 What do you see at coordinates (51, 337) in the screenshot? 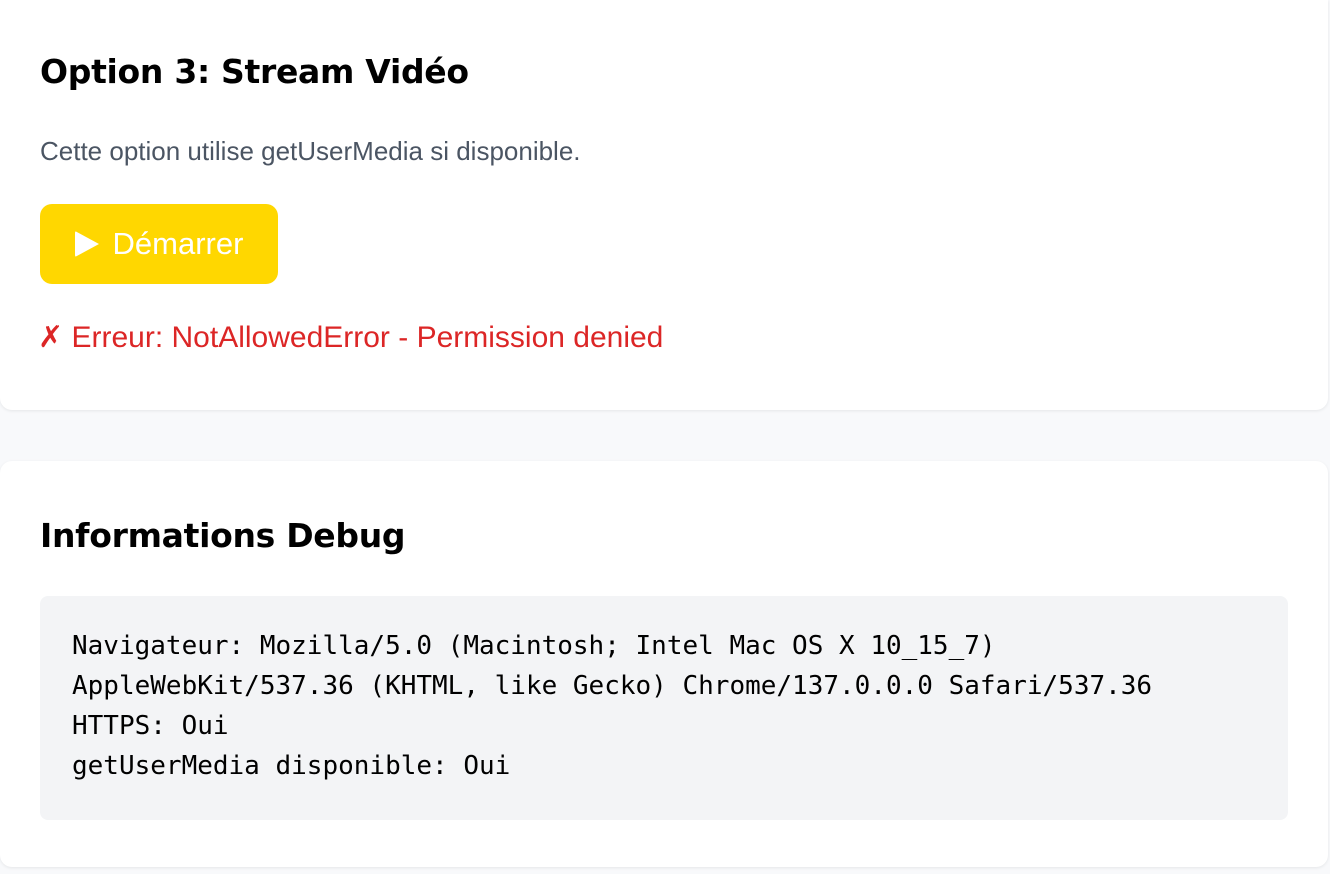
I see `cross-icon: ✗` at bounding box center [51, 337].